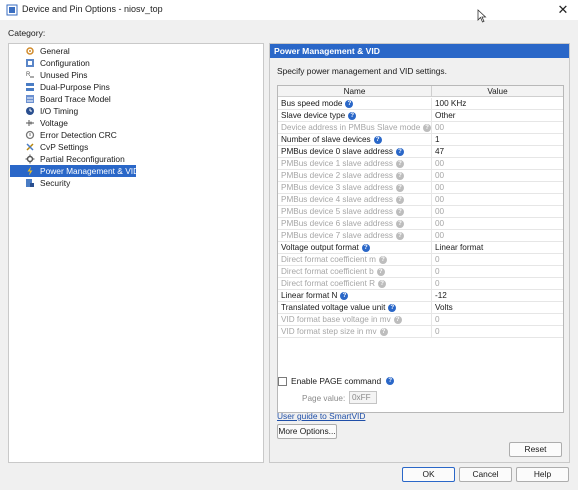 This screenshot has height=490, width=578. Describe the element at coordinates (136, 87) in the screenshot. I see `tree-item-dual-purpose-pins: Dual-Purpose Pins` at that location.